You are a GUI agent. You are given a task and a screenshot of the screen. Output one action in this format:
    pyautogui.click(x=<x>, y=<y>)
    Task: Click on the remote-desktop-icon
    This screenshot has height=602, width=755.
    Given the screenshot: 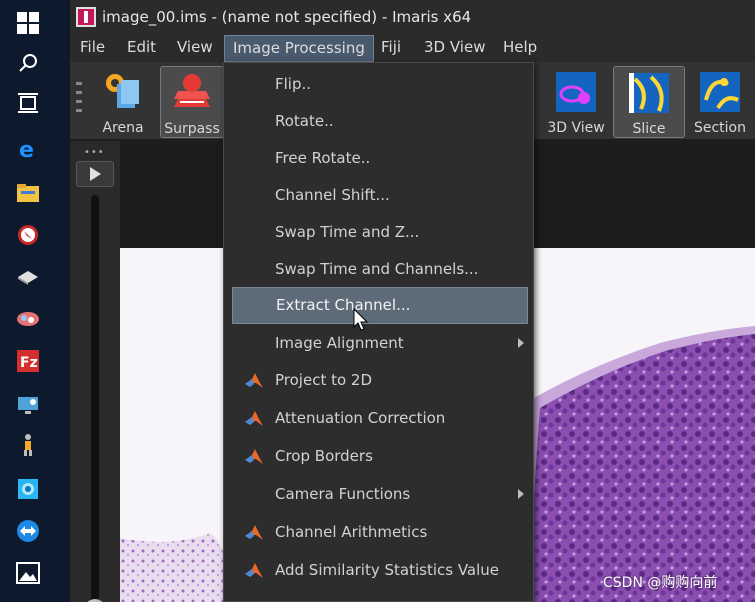 What is the action you would take?
    pyautogui.click(x=28, y=405)
    